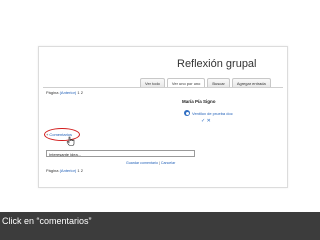  What do you see at coordinates (152, 82) in the screenshot?
I see `tab-ver-todo: Ver todo` at bounding box center [152, 82].